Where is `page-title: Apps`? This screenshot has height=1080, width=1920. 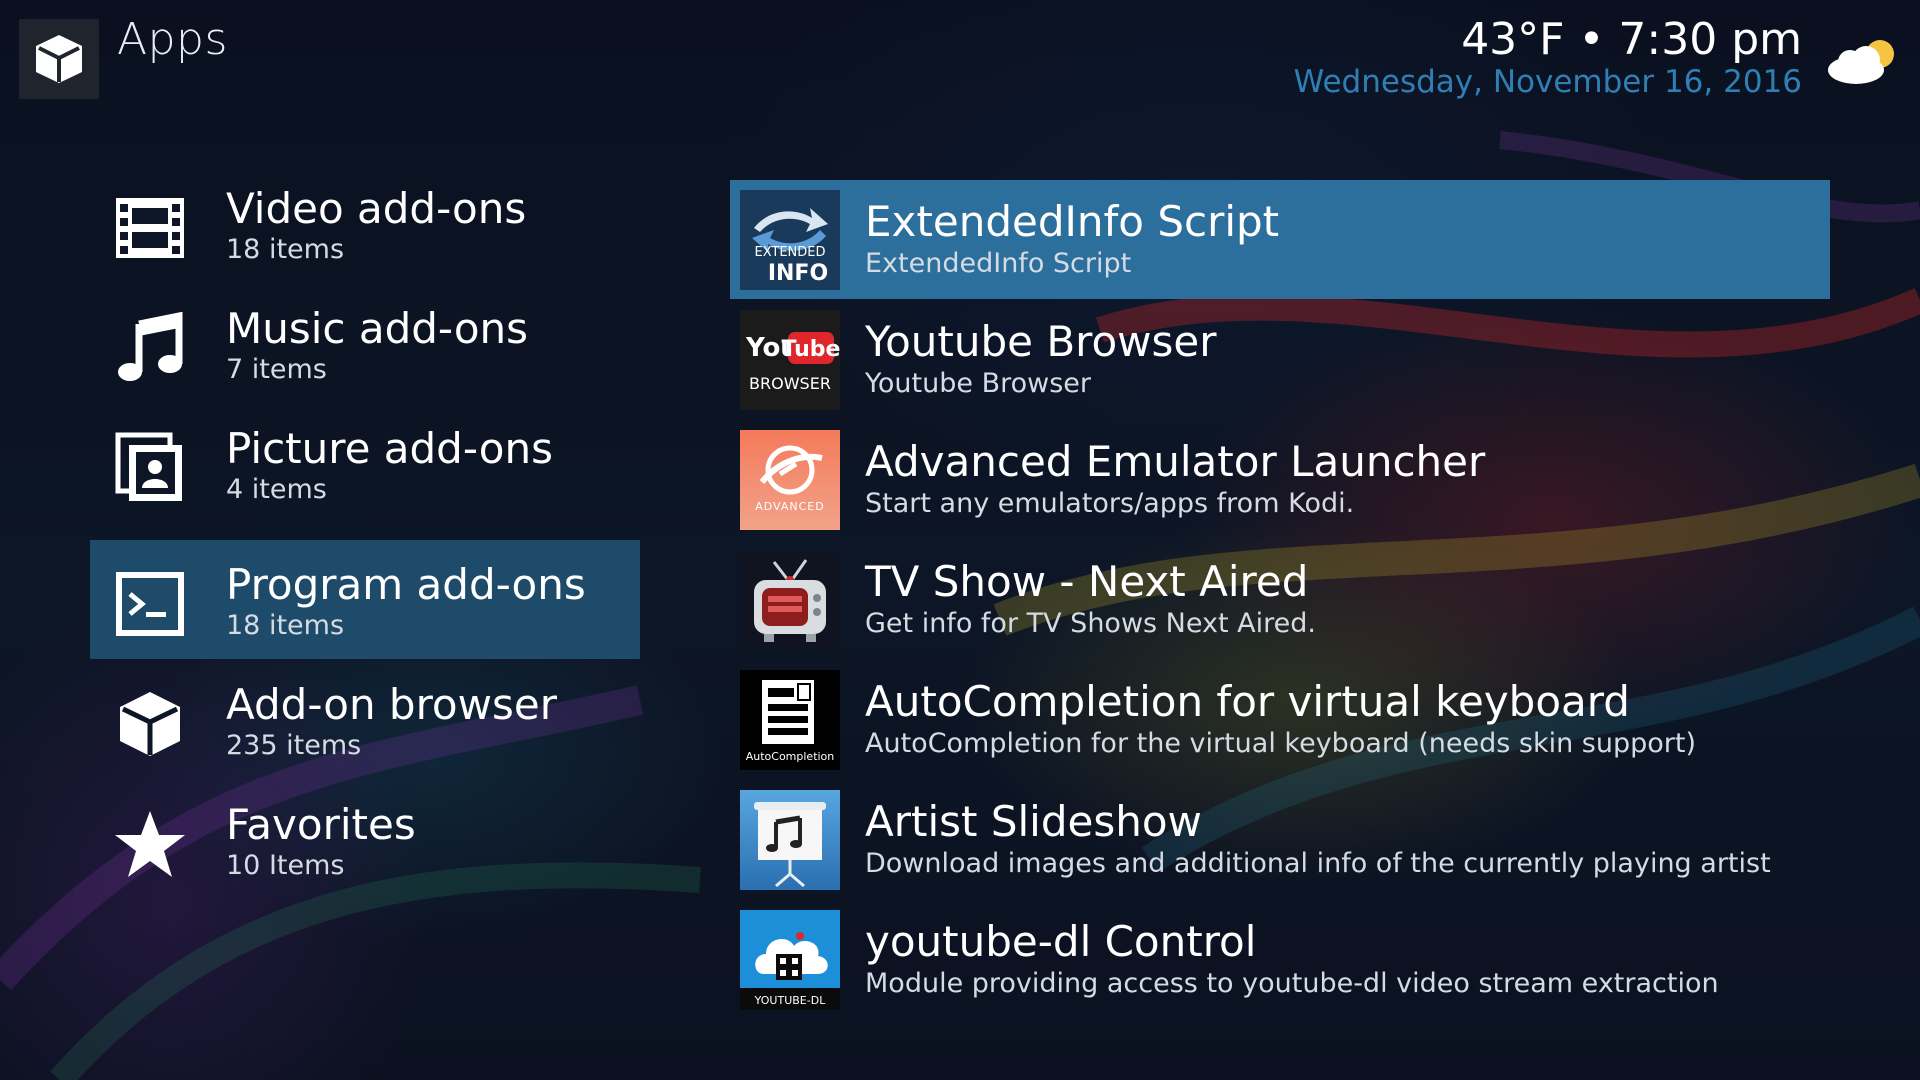 page-title: Apps is located at coordinates (172, 39).